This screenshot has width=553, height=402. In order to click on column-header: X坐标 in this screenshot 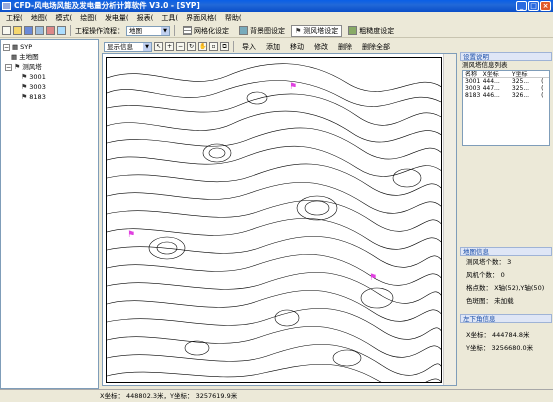, I will do `click(497, 74)`.